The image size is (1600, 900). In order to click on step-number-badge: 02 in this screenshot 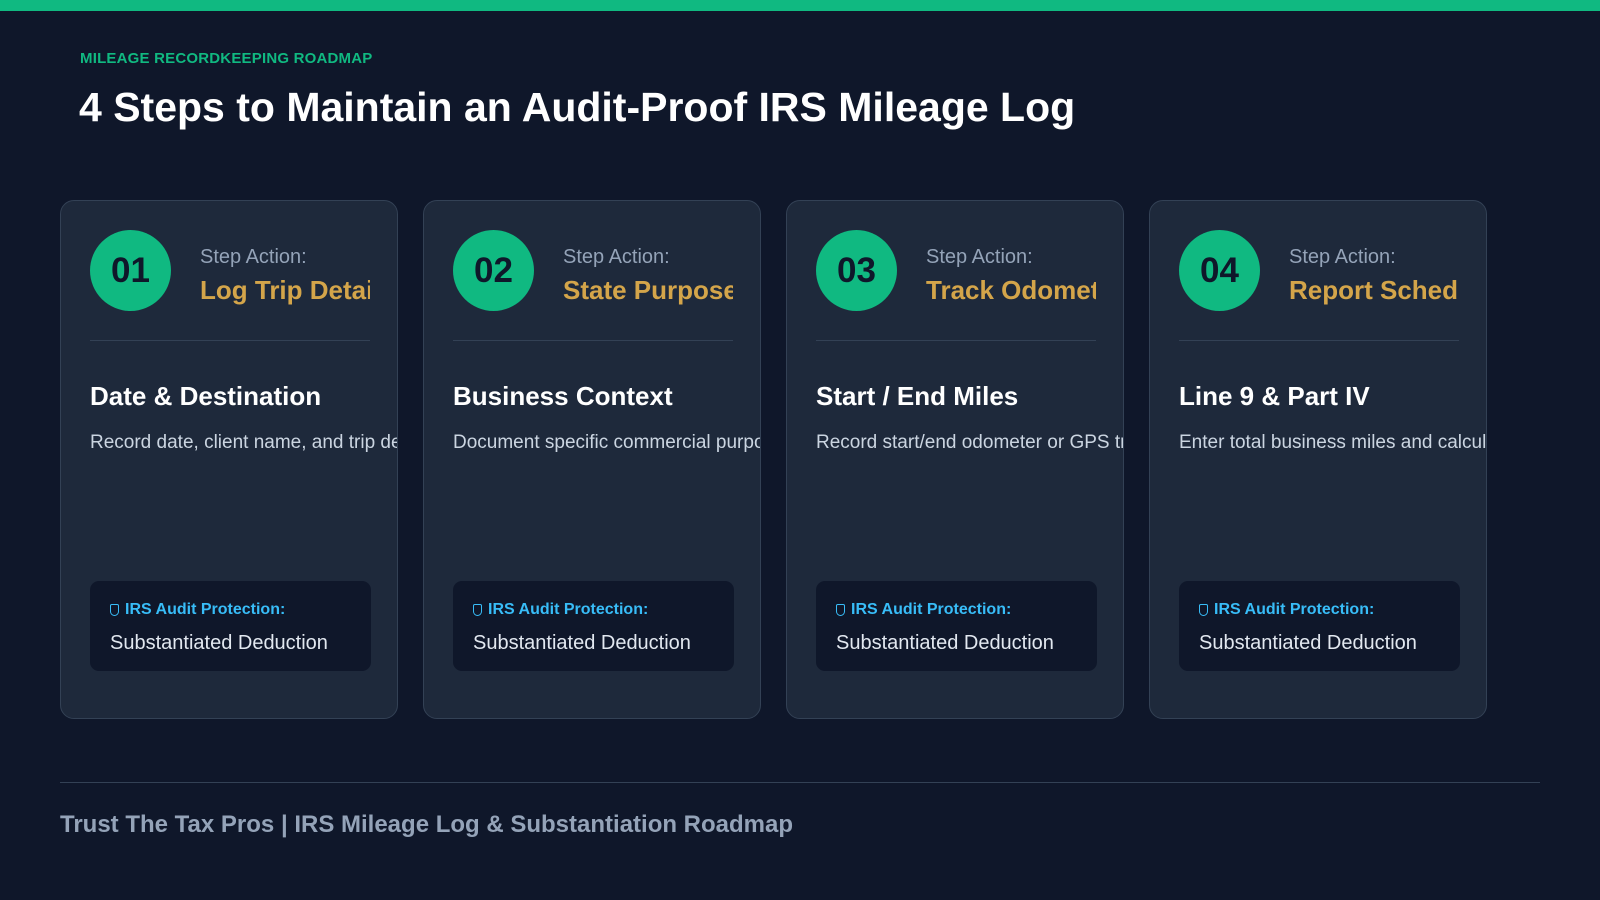, I will do `click(493, 270)`.